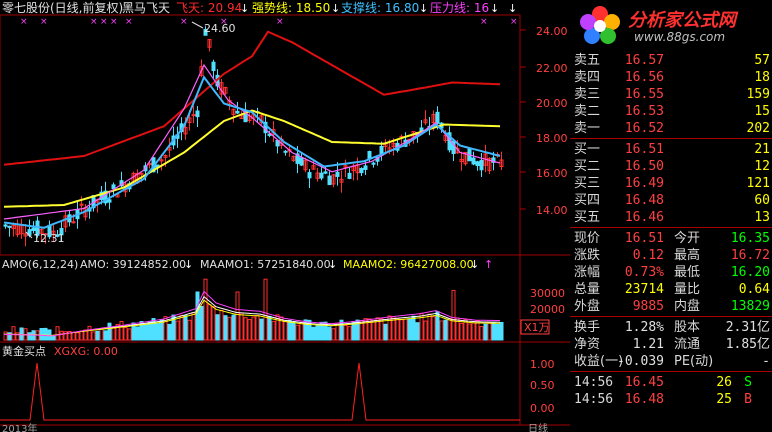  What do you see at coordinates (747, 327) in the screenshot?
I see `stats-value: 2.31亿` at bounding box center [747, 327].